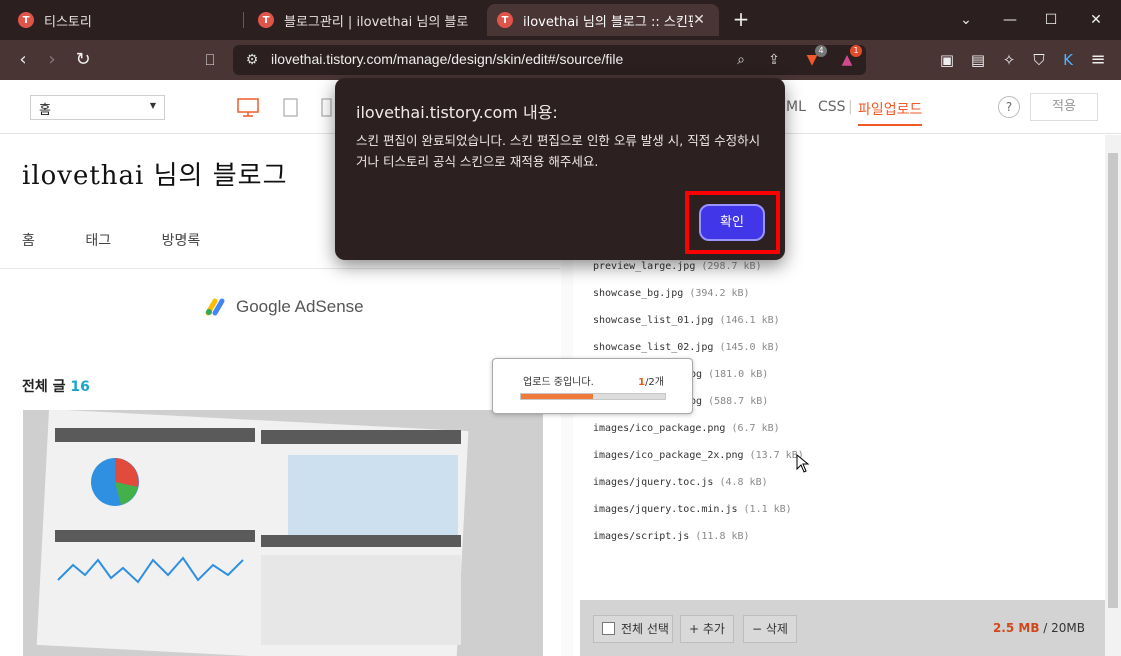 The image size is (1121, 656). I want to click on browser-tab-blog-manage: T 블로그관리 | ilovethai 님의 블로그, so click(363, 20).